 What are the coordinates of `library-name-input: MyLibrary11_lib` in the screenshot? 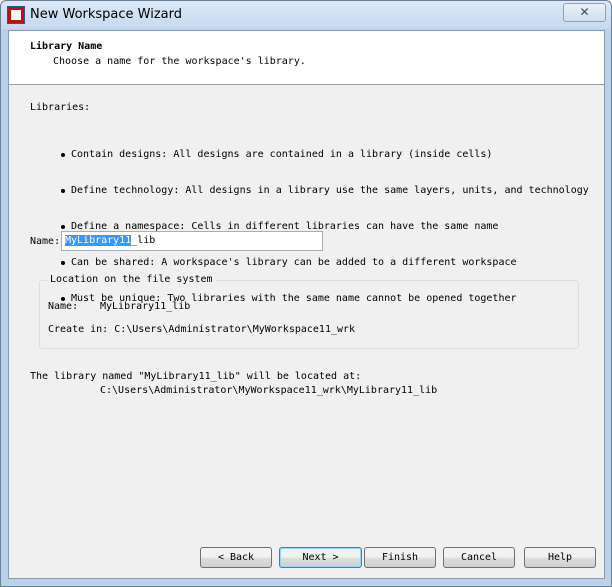 It's located at (192, 241).